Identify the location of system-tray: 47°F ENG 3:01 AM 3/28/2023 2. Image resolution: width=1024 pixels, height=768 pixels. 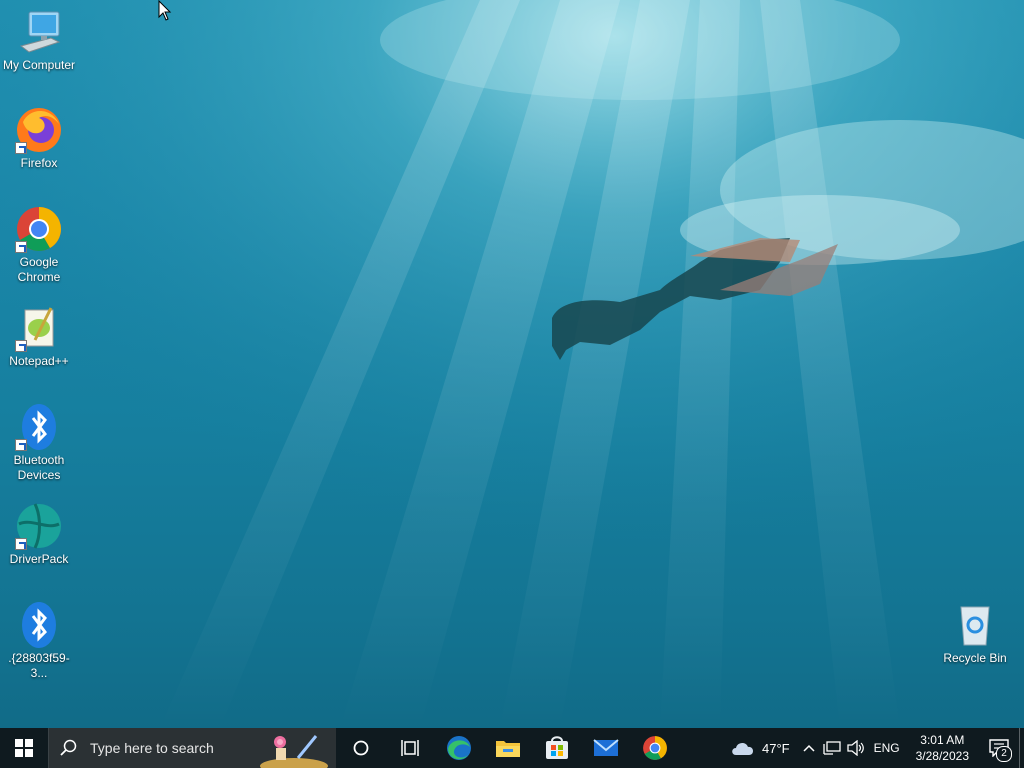
(877, 748).